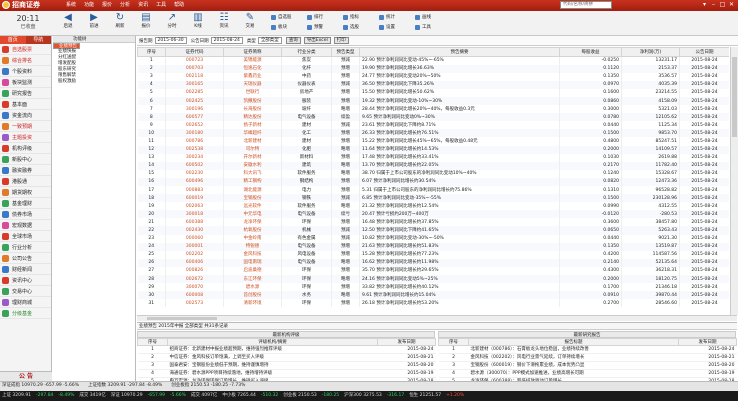  What do you see at coordinates (25, 291) in the screenshot?
I see `nav-item: 交易中心` at bounding box center [25, 291].